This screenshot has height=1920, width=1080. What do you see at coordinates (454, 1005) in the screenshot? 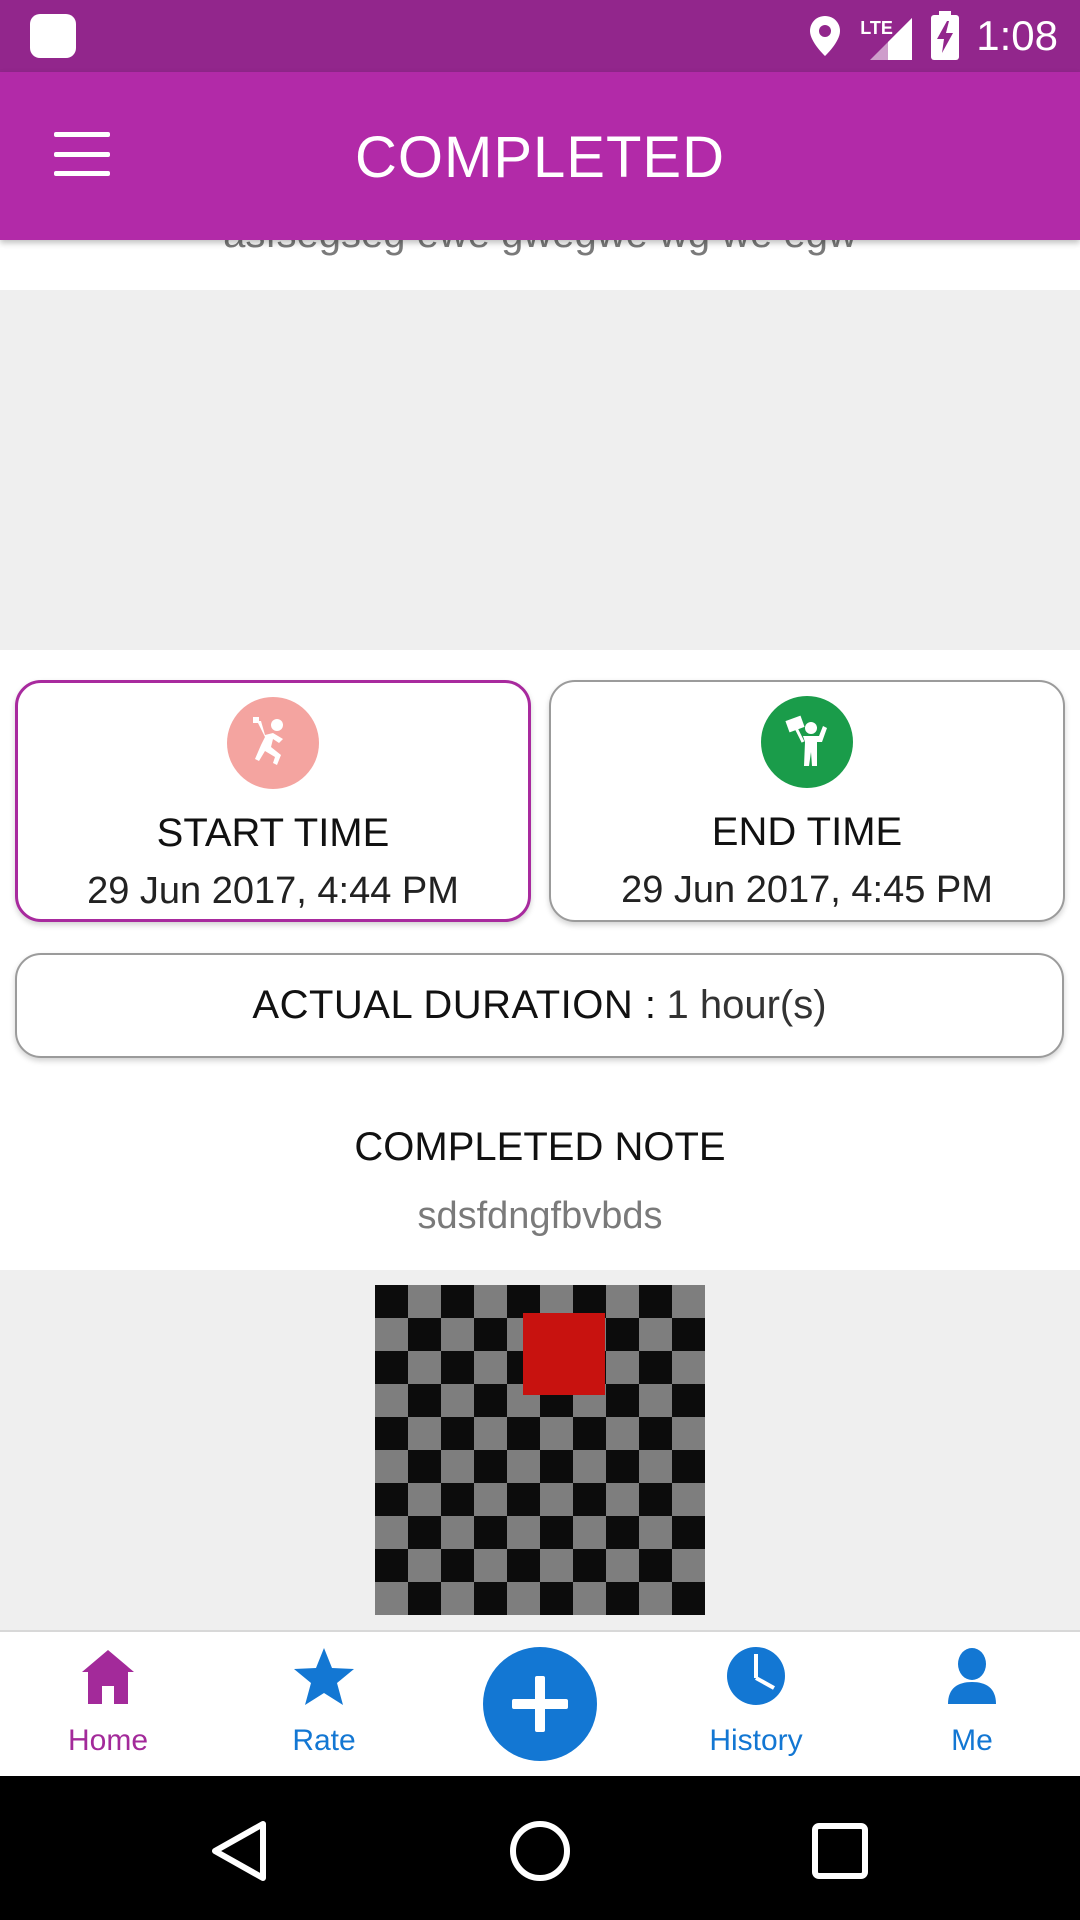
I see `duration-label: ACTUAL DURATION :` at bounding box center [454, 1005].